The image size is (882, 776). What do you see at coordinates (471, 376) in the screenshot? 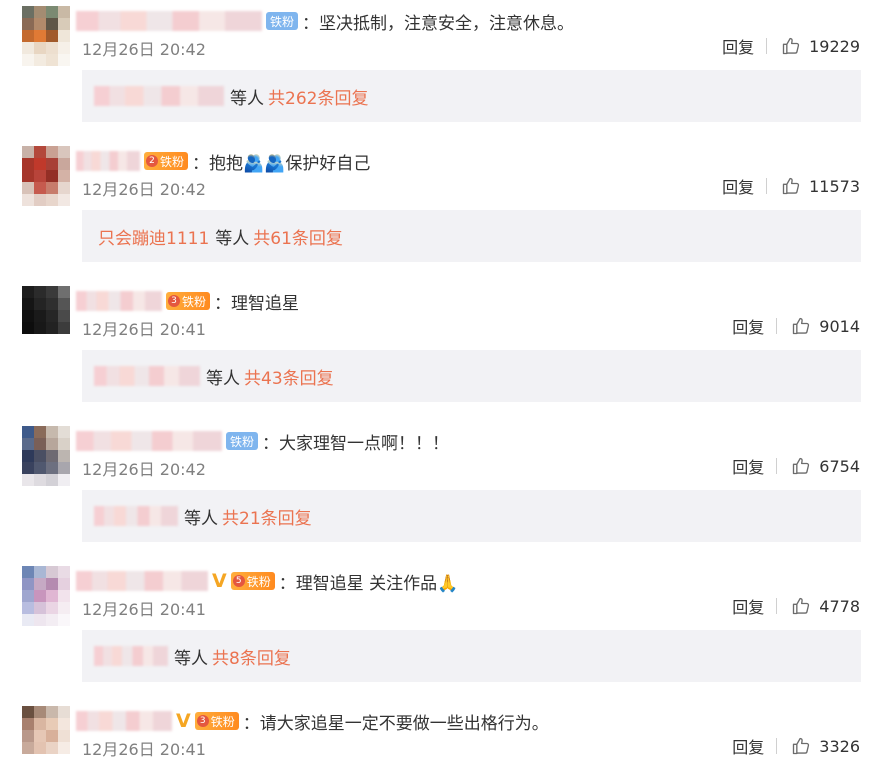
I see `sub-replies-bar: 等人 共43条回复` at bounding box center [471, 376].